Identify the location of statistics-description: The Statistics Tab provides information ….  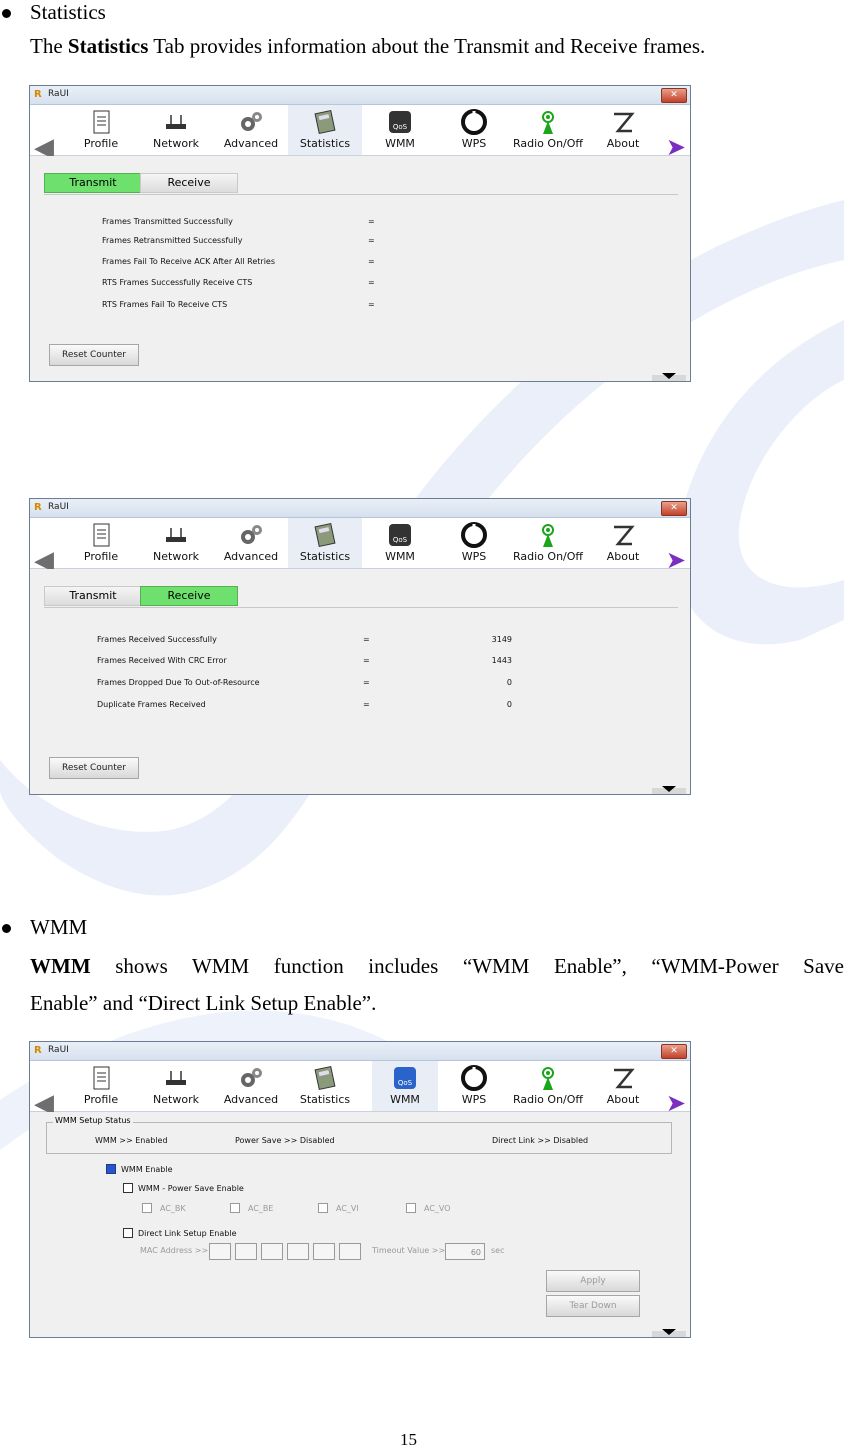
(367, 46).